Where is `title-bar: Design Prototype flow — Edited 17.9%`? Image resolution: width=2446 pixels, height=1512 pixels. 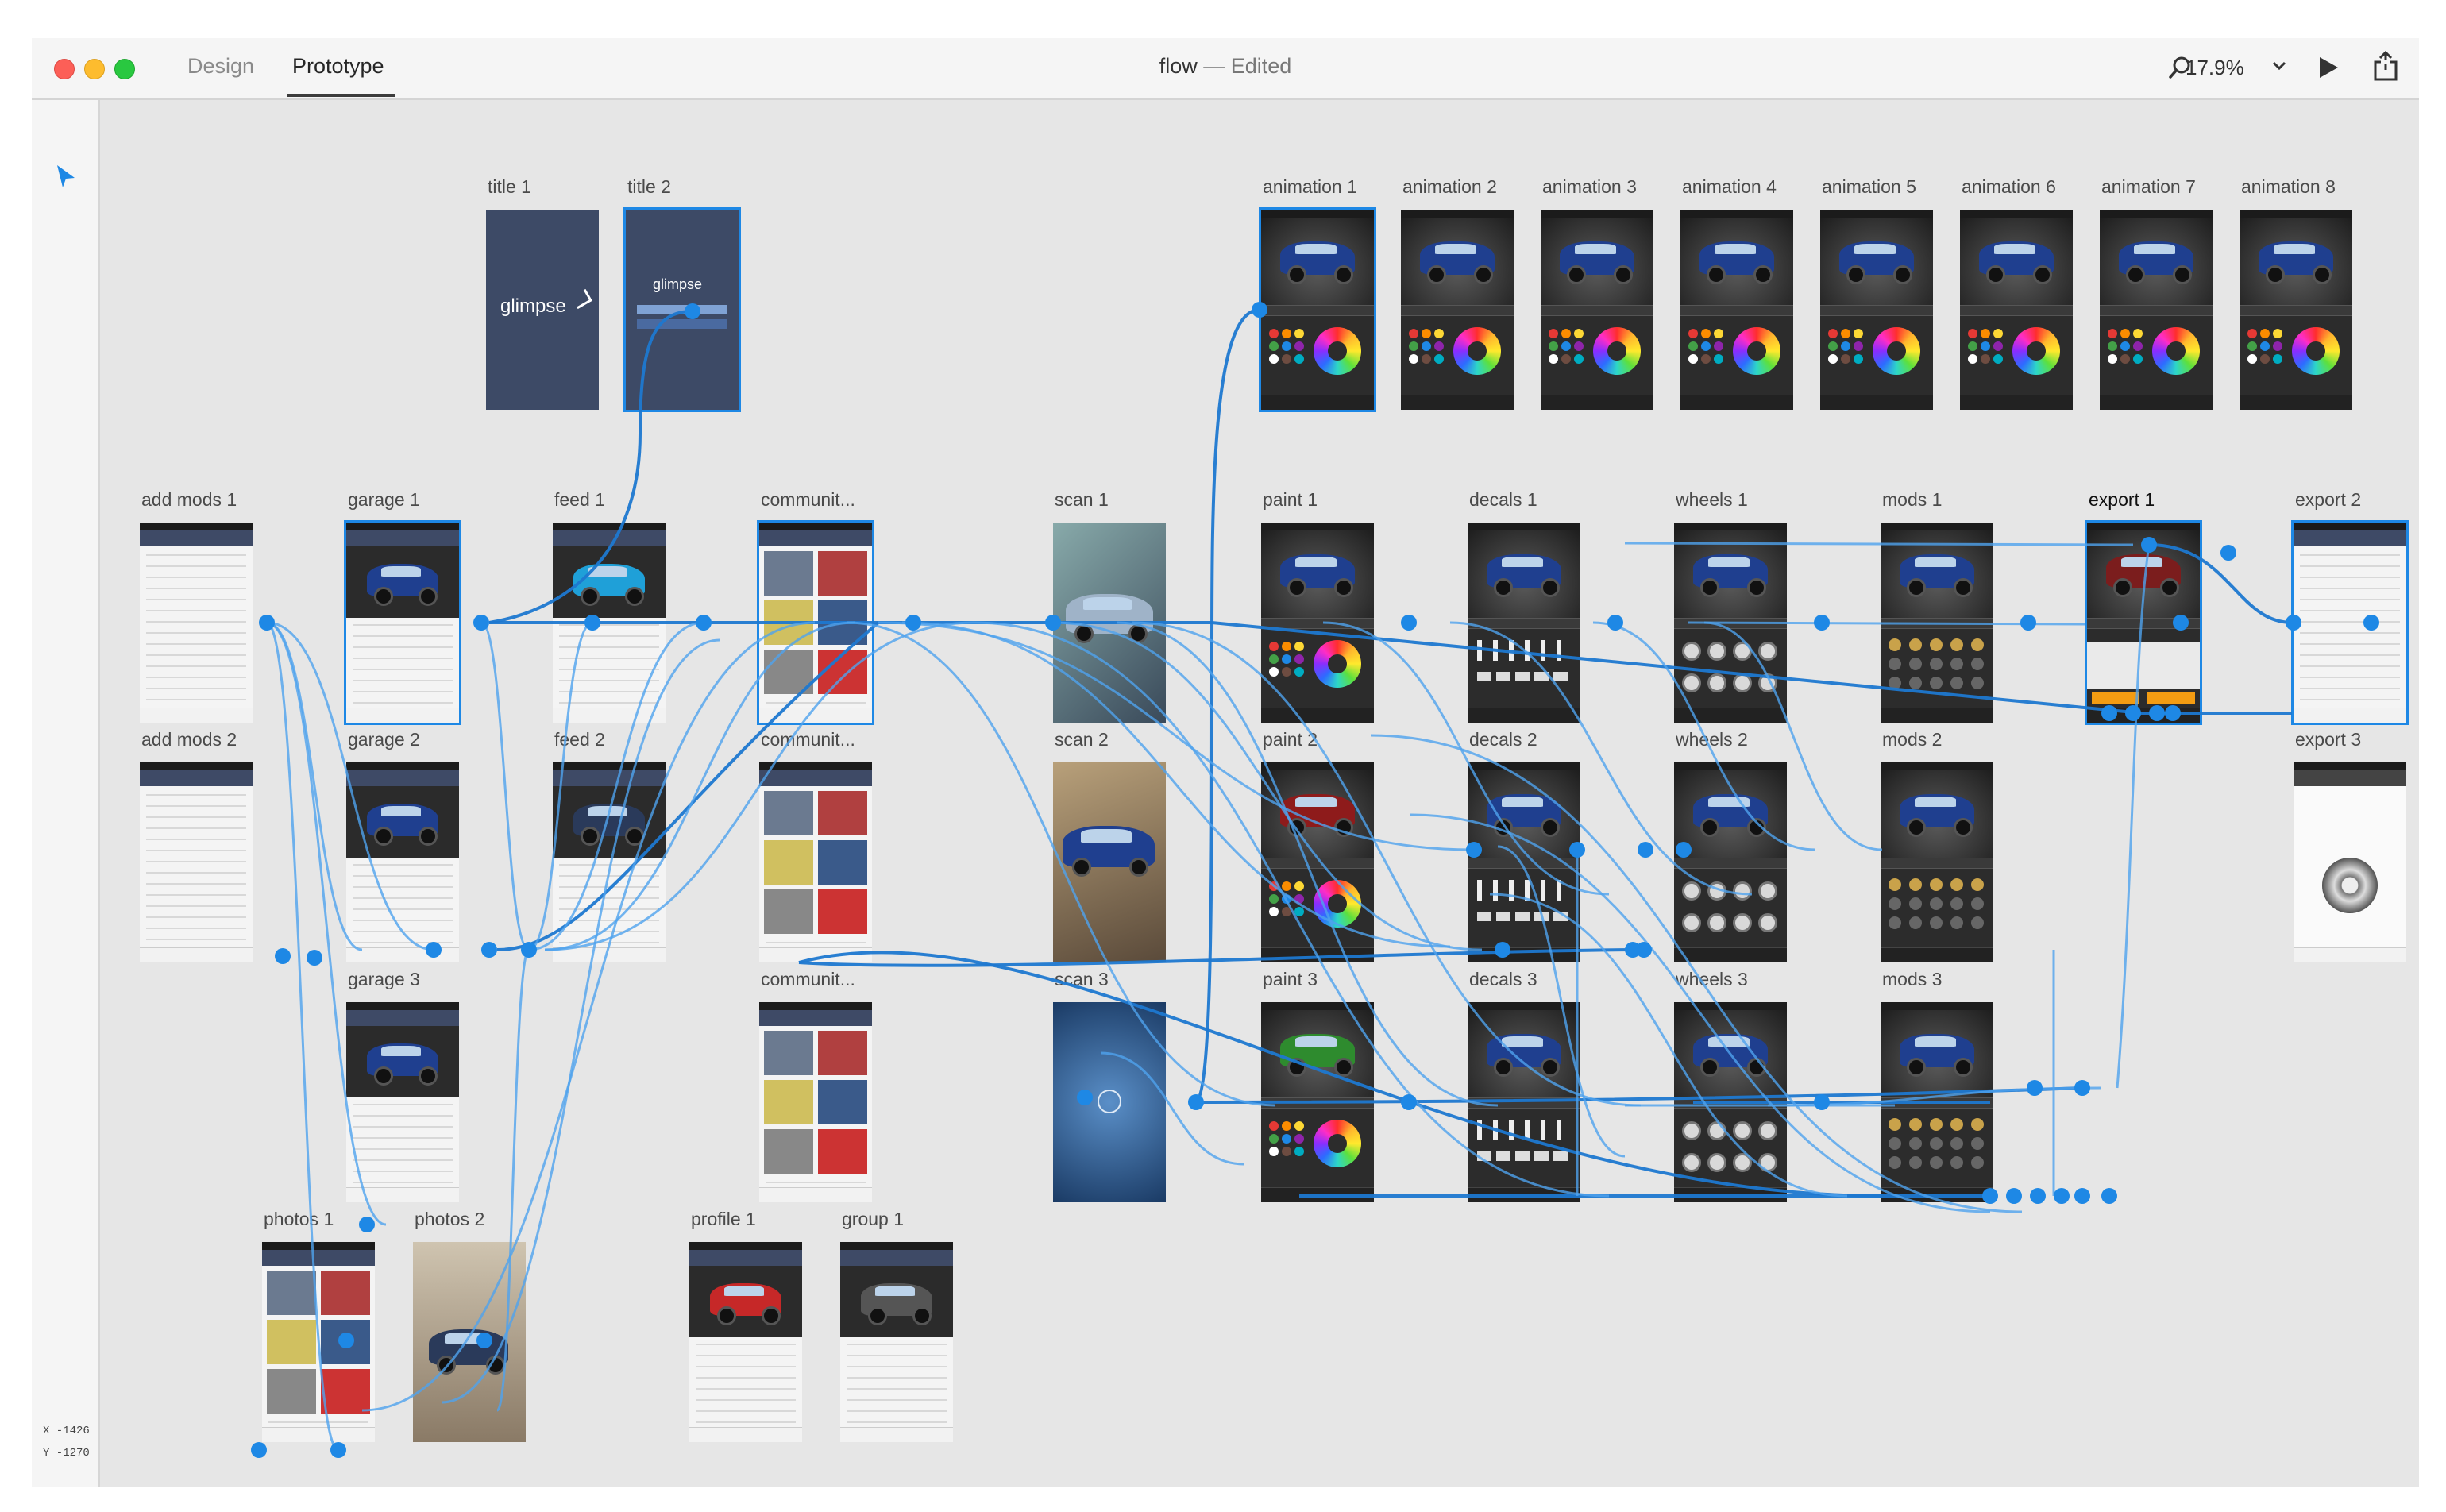
title-bar: Design Prototype flow — Edited 17.9% is located at coordinates (1225, 69).